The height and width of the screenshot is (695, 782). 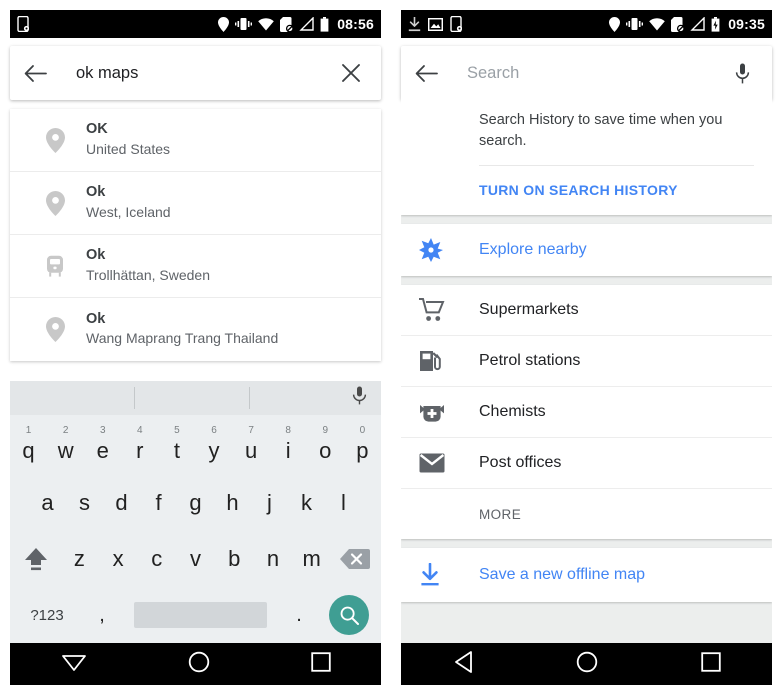 What do you see at coordinates (678, 24) in the screenshot?
I see `sd-card-disabled-icon` at bounding box center [678, 24].